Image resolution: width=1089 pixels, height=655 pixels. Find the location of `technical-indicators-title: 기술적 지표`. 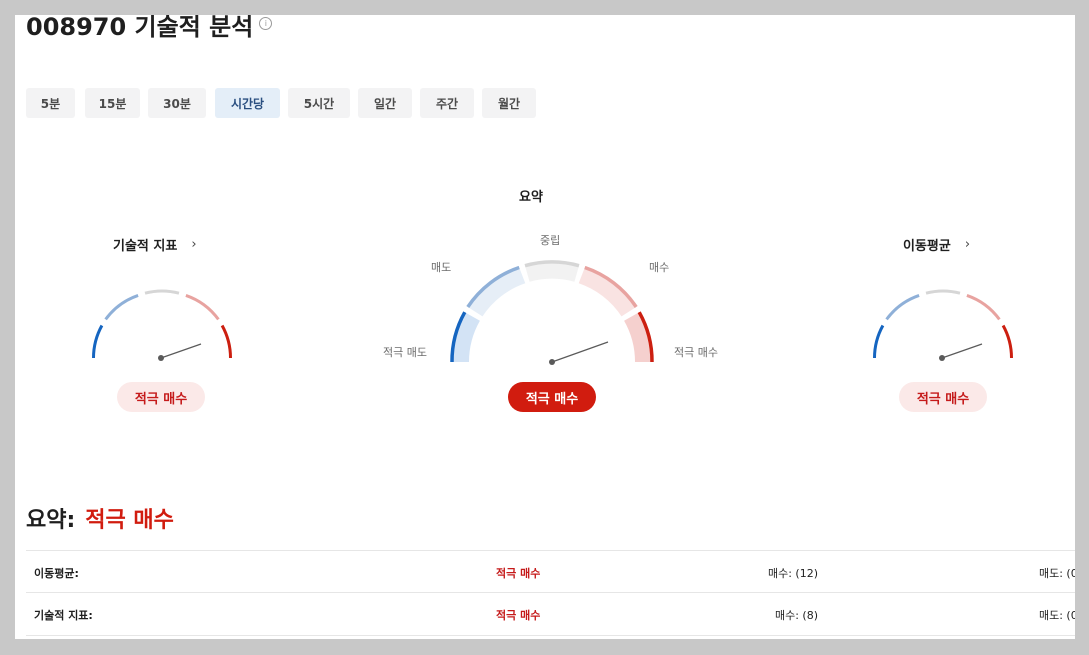

technical-indicators-title: 기술적 지표 is located at coordinates (145, 246).